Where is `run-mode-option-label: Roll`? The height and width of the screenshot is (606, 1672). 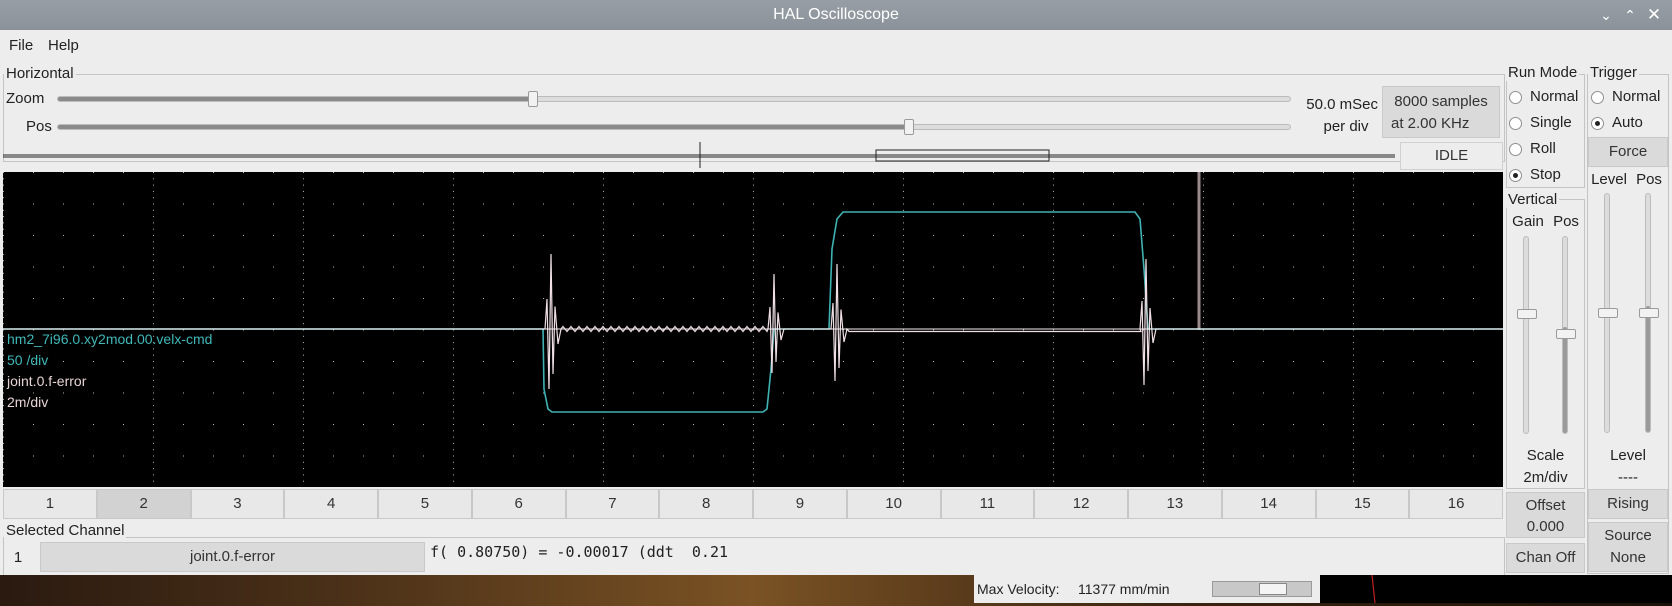
run-mode-option-label: Roll is located at coordinates (1543, 148).